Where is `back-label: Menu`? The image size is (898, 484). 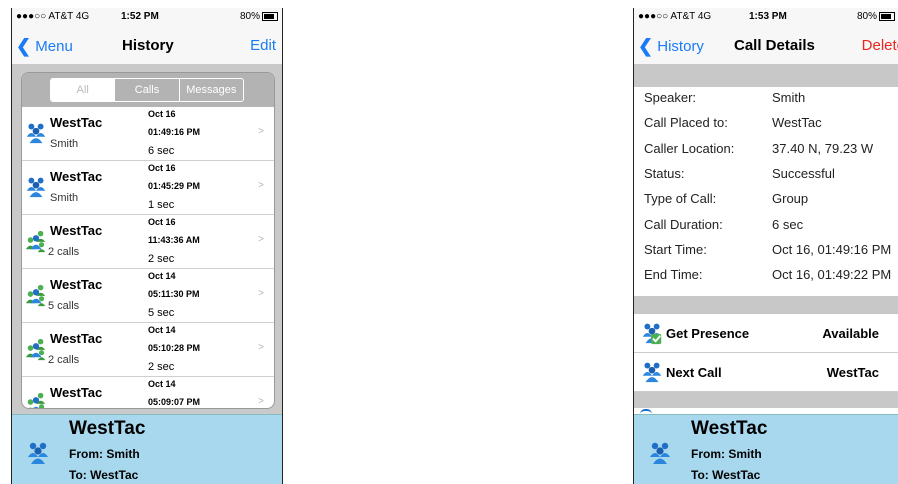 back-label: Menu is located at coordinates (54, 46).